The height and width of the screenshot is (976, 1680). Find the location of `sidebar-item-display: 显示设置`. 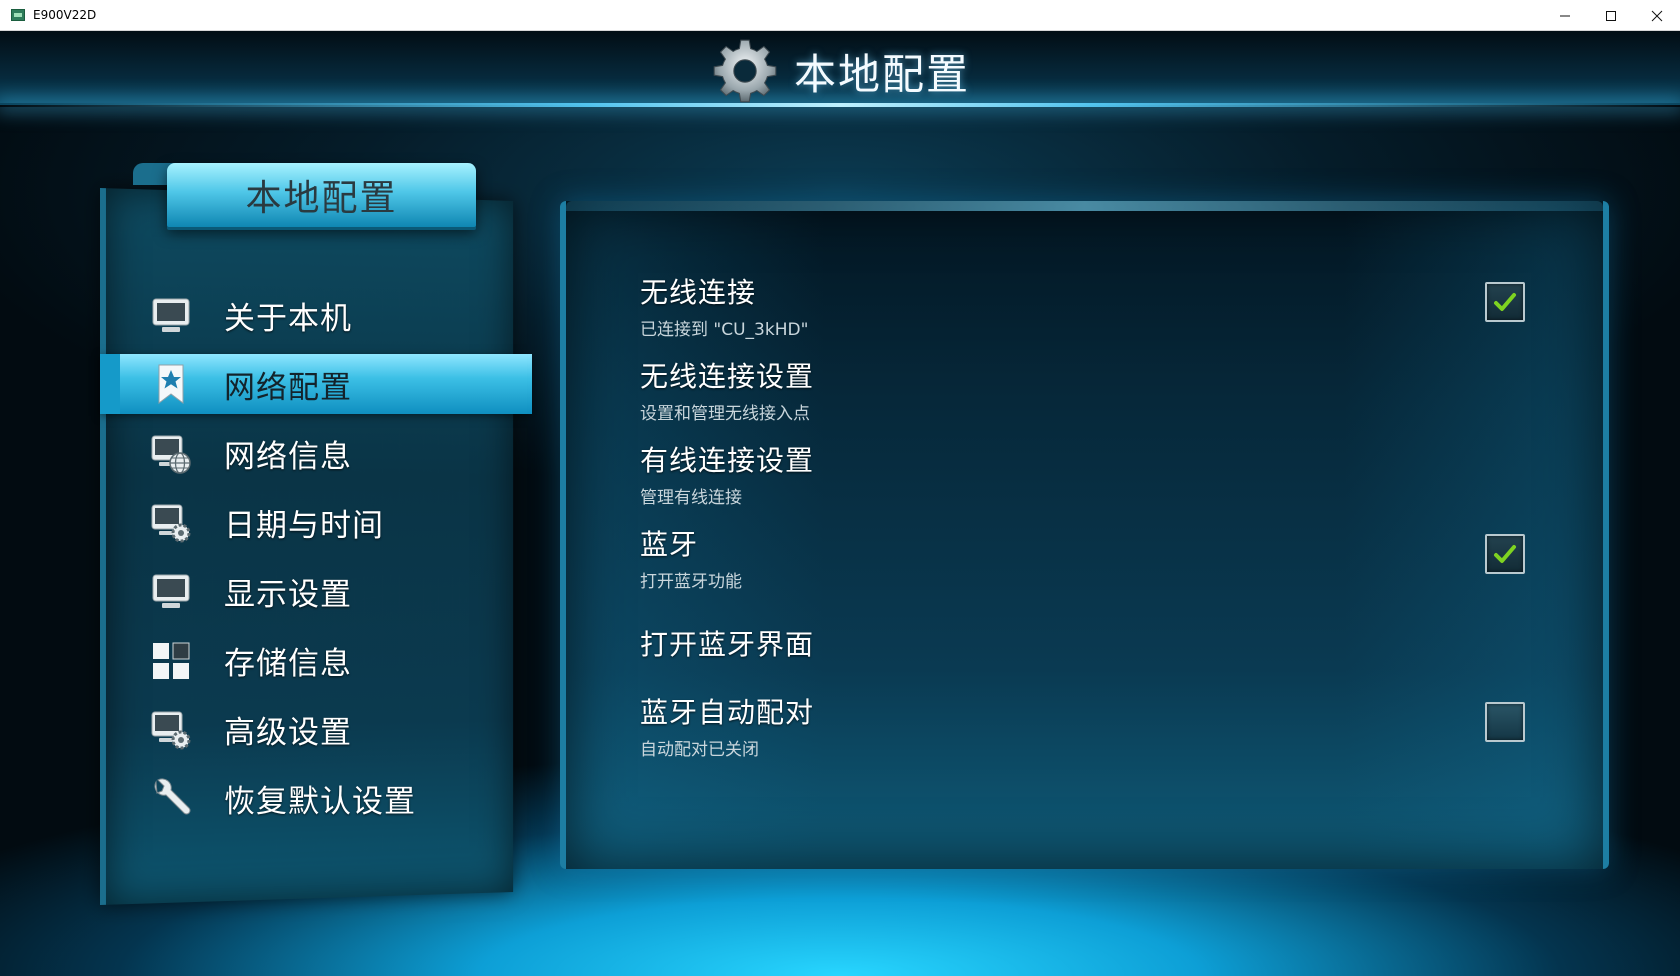

sidebar-item-display: 显示设置 is located at coordinates (316, 591).